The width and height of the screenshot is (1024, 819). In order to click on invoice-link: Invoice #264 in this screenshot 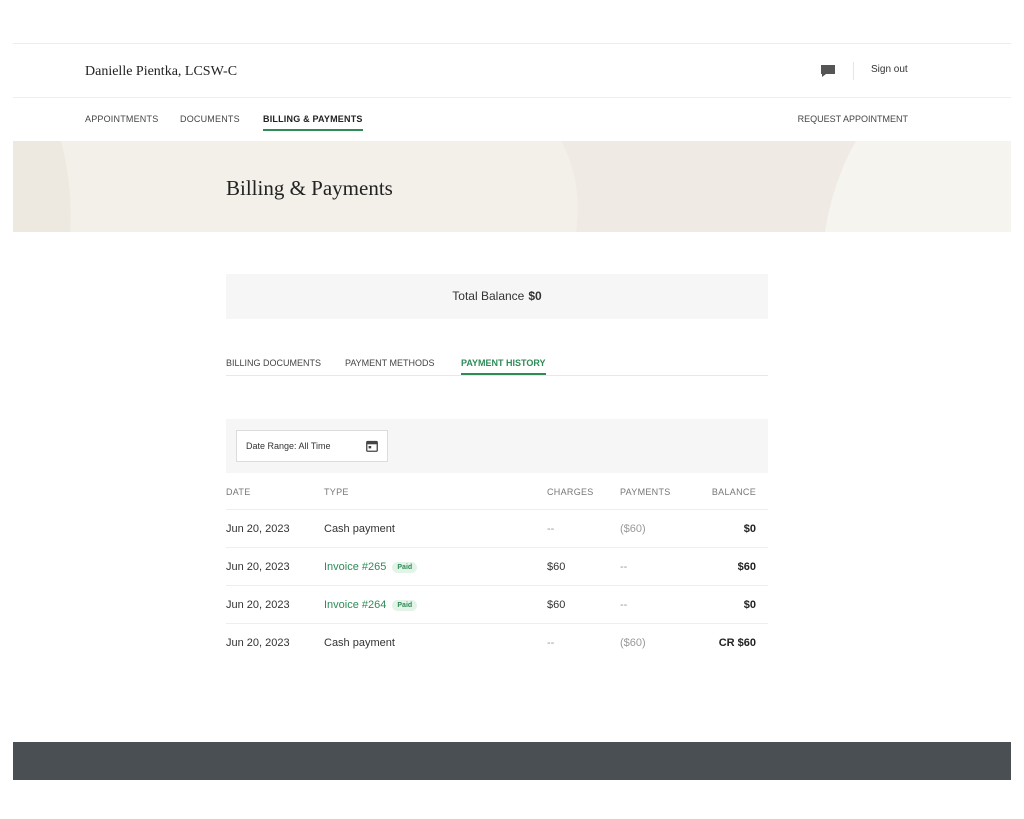, I will do `click(355, 605)`.